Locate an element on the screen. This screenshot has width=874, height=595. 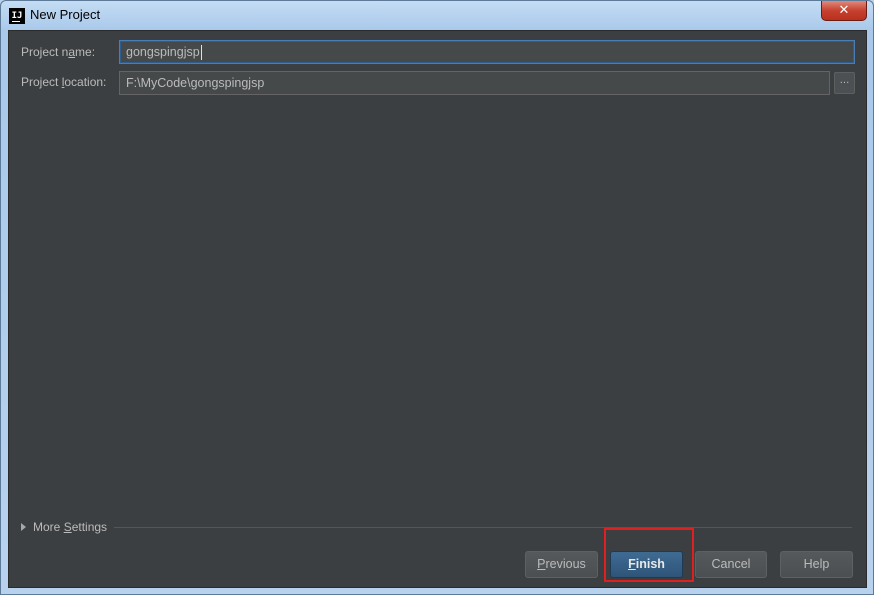
annotation-highlight-box is located at coordinates (649, 555).